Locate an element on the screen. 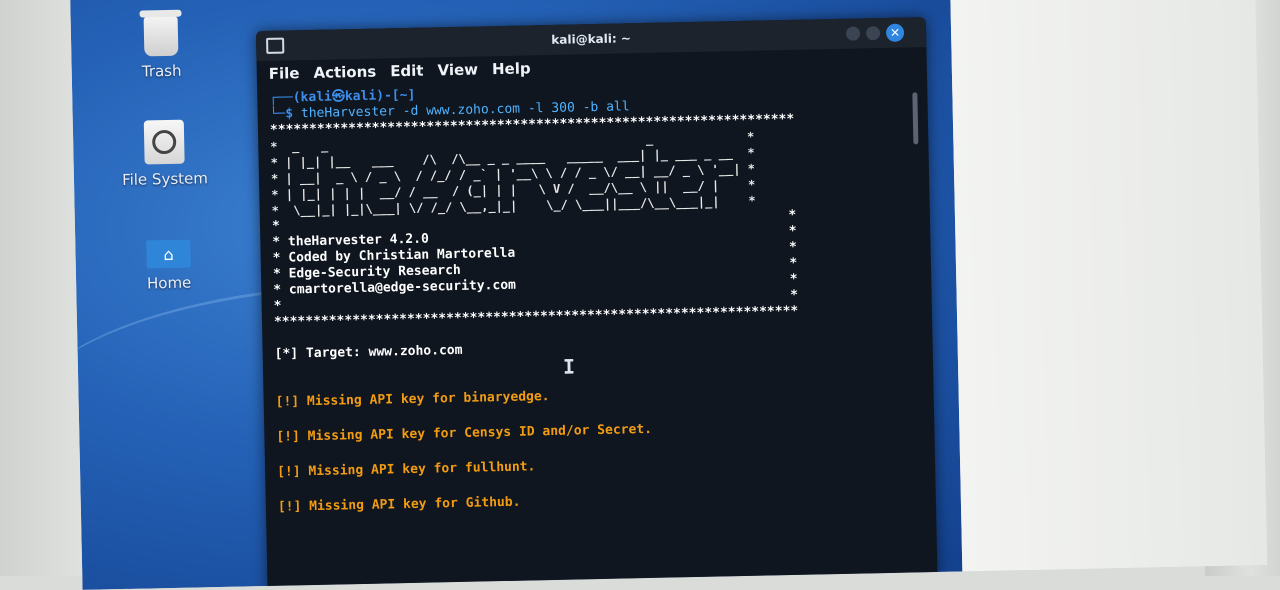  terminal-app-icon is located at coordinates (275, 45).